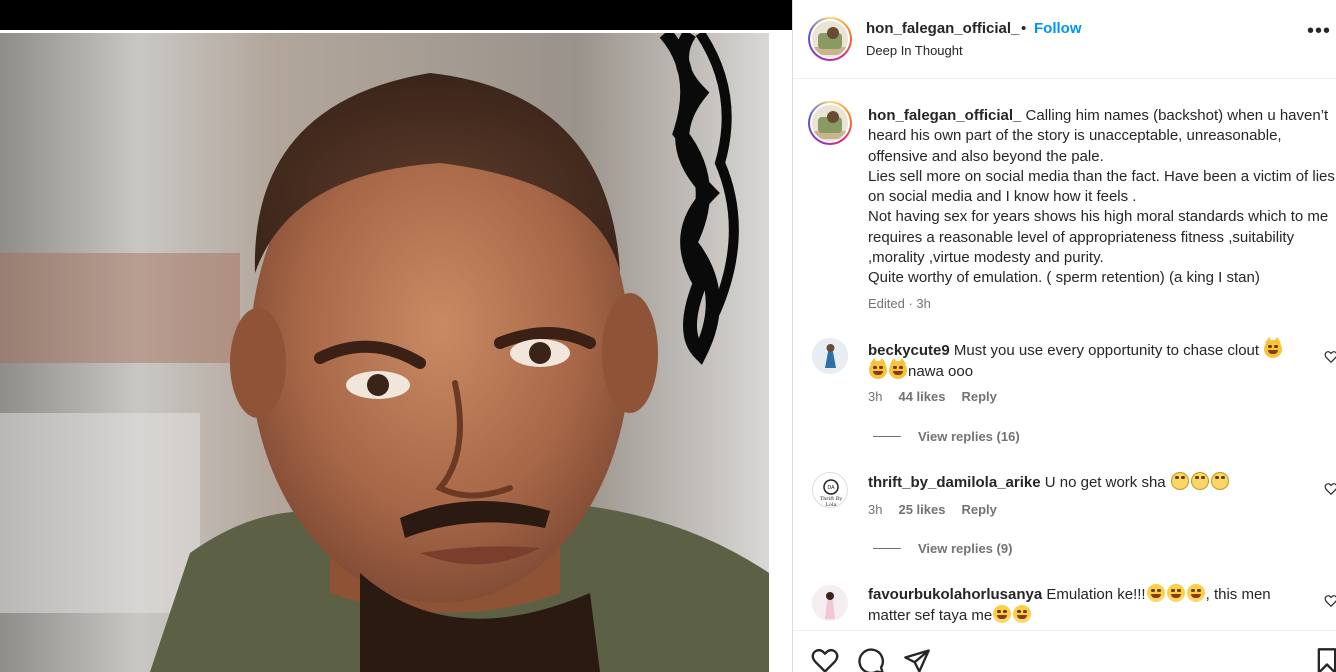  What do you see at coordinates (969, 436) in the screenshot?
I see `view-replies-label: View replies (16)` at bounding box center [969, 436].